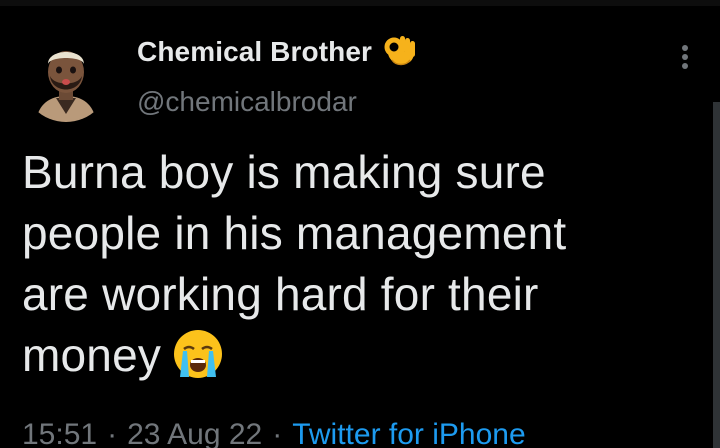  What do you see at coordinates (59, 433) in the screenshot?
I see `tweet-time: 15:51` at bounding box center [59, 433].